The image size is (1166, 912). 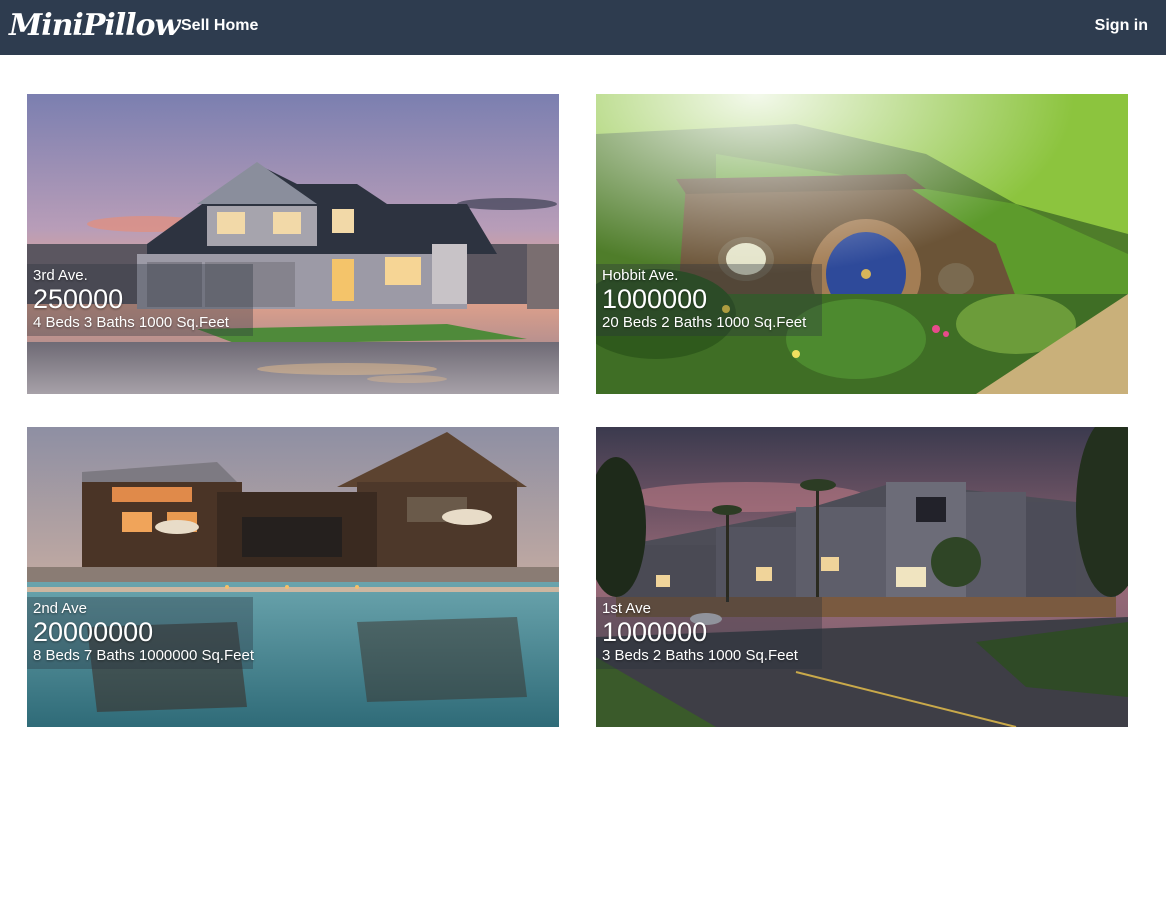 What do you see at coordinates (704, 322) in the screenshot?
I see `listing-details: 20 Beds 2 Baths 1000 Sq.Feet` at bounding box center [704, 322].